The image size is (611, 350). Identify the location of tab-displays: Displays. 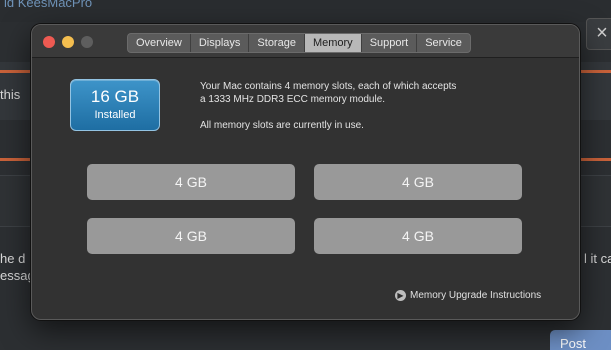
(220, 43).